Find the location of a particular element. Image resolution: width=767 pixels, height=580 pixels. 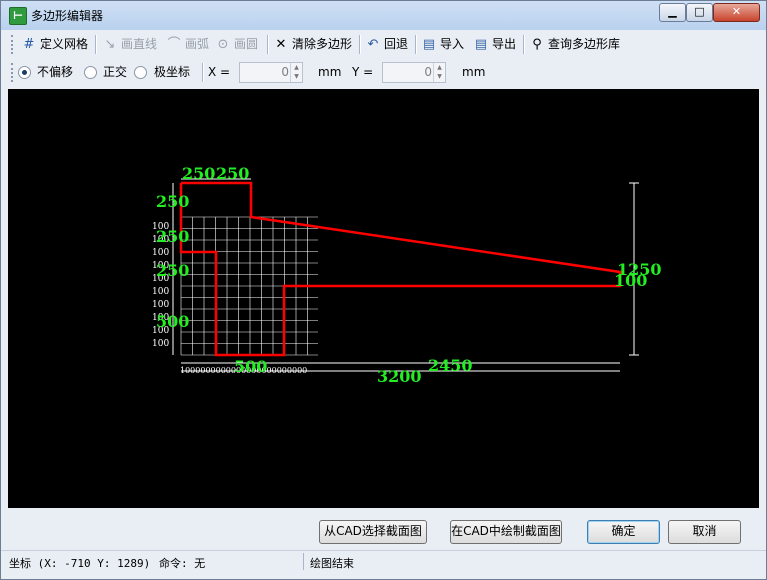

y-unit: mm is located at coordinates (474, 72).